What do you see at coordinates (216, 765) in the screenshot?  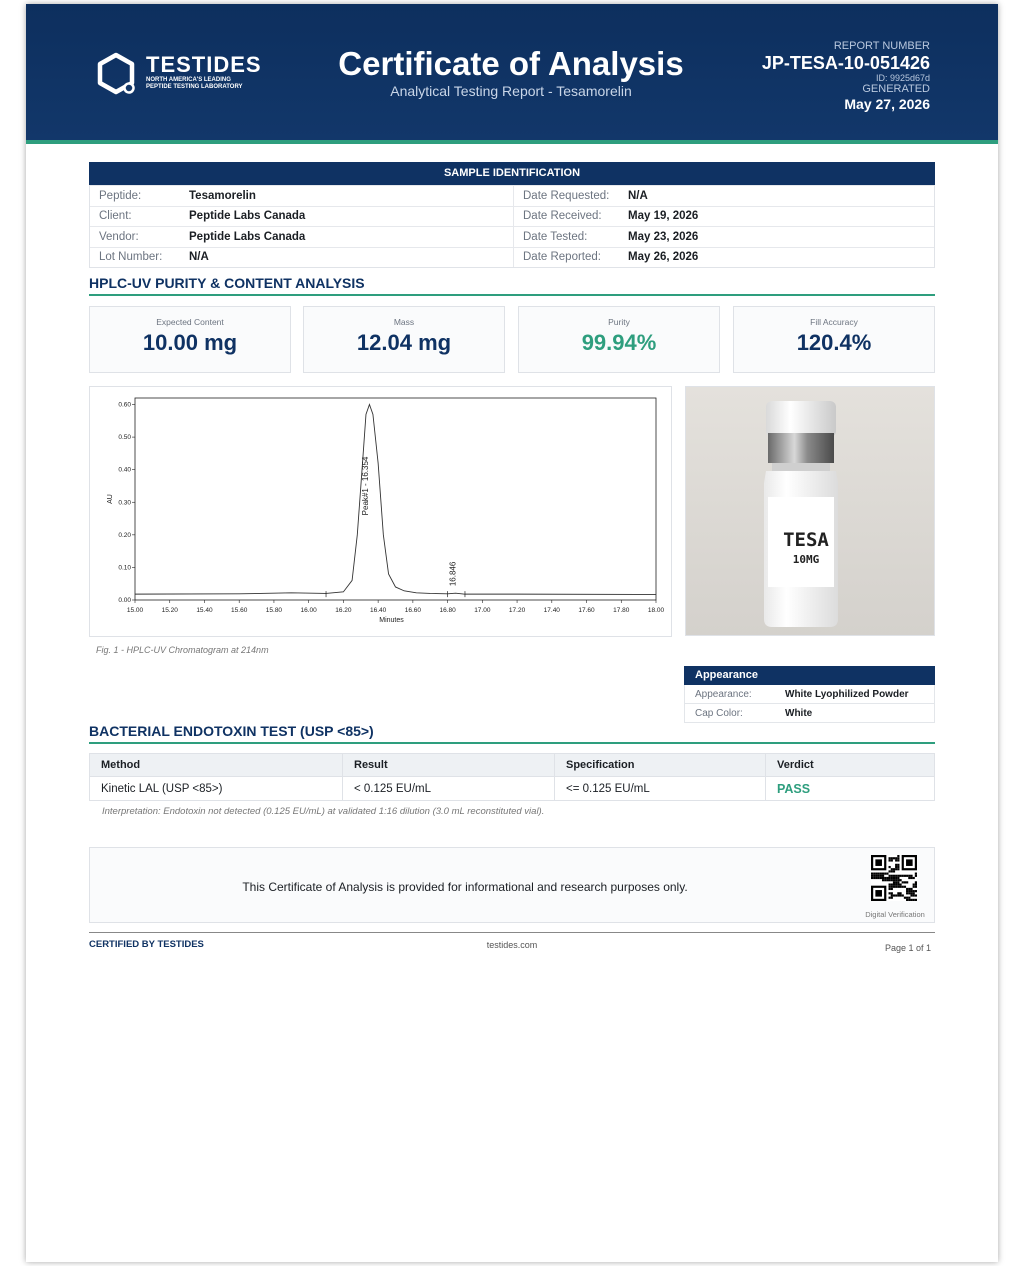 I see `column-header: Method` at bounding box center [216, 765].